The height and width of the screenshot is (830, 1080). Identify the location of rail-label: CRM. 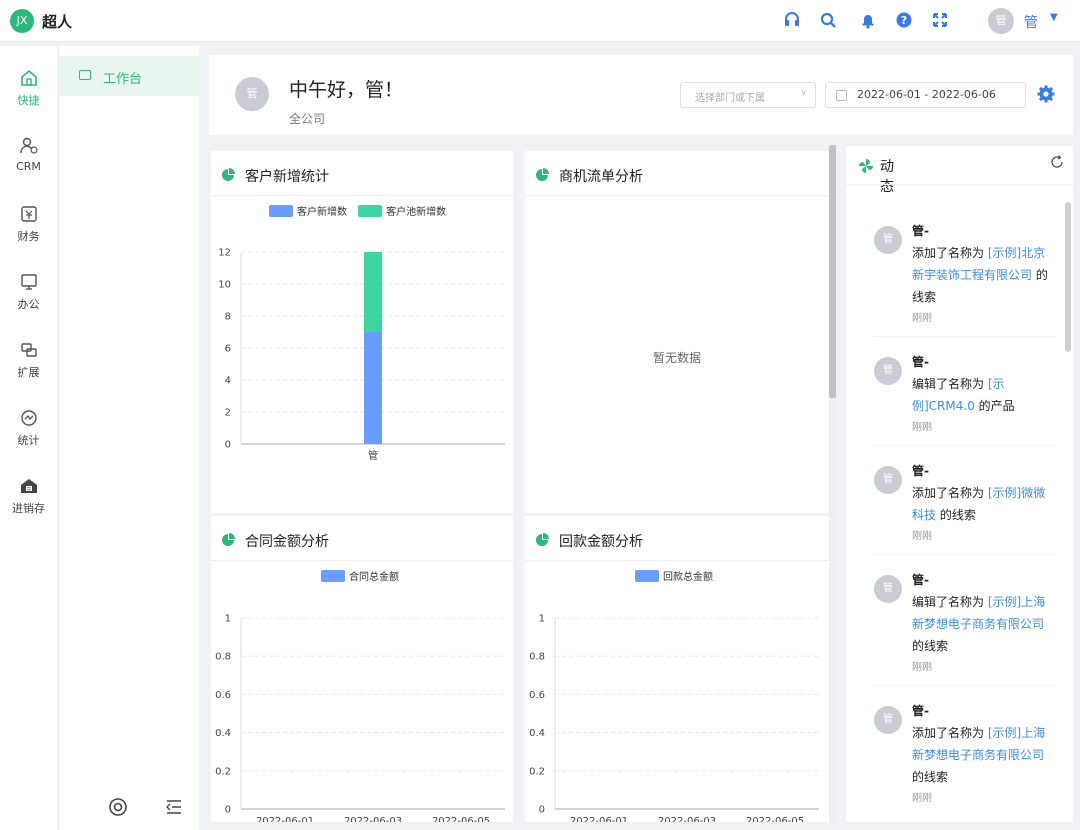
(28, 166).